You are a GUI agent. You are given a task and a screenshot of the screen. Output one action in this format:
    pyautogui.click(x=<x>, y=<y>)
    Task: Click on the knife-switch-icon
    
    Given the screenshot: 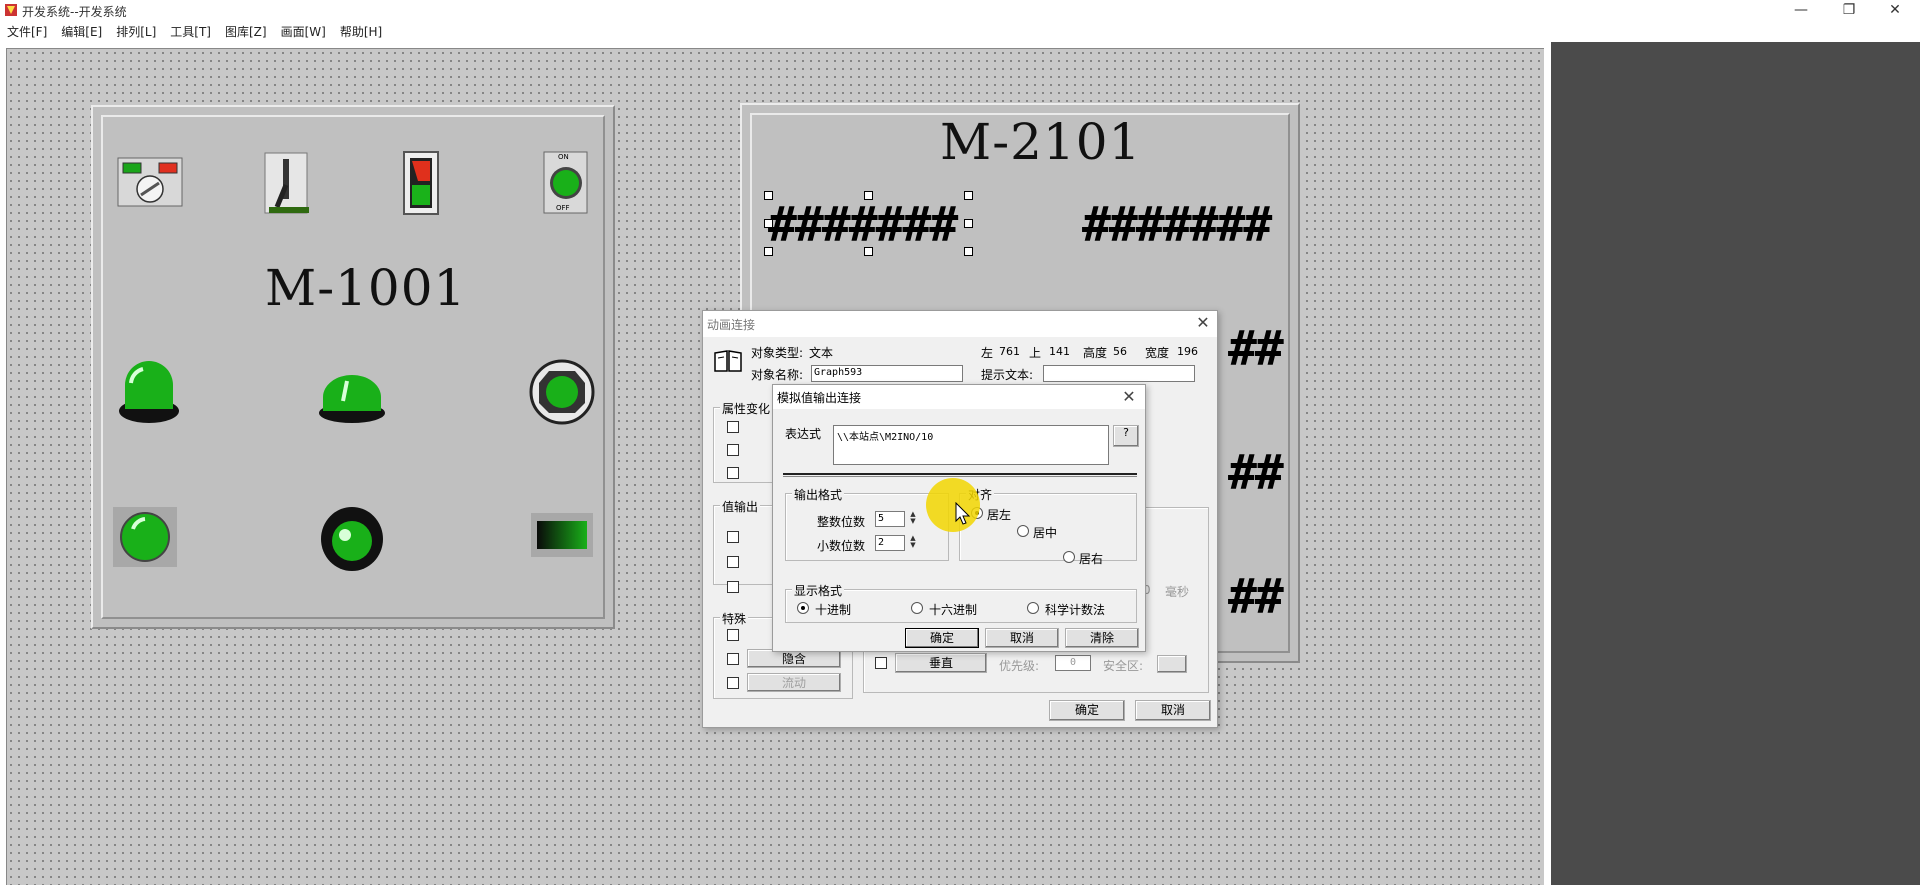 What is the action you would take?
    pyautogui.click(x=288, y=184)
    